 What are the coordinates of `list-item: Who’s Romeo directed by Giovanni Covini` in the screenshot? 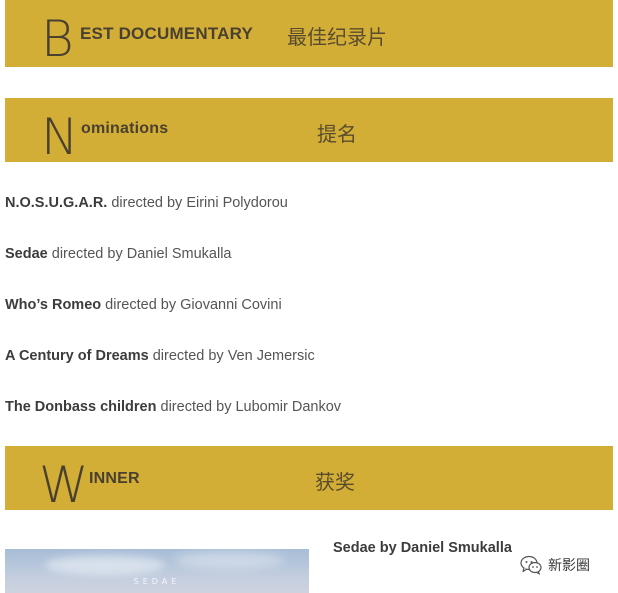 It's located at (173, 319).